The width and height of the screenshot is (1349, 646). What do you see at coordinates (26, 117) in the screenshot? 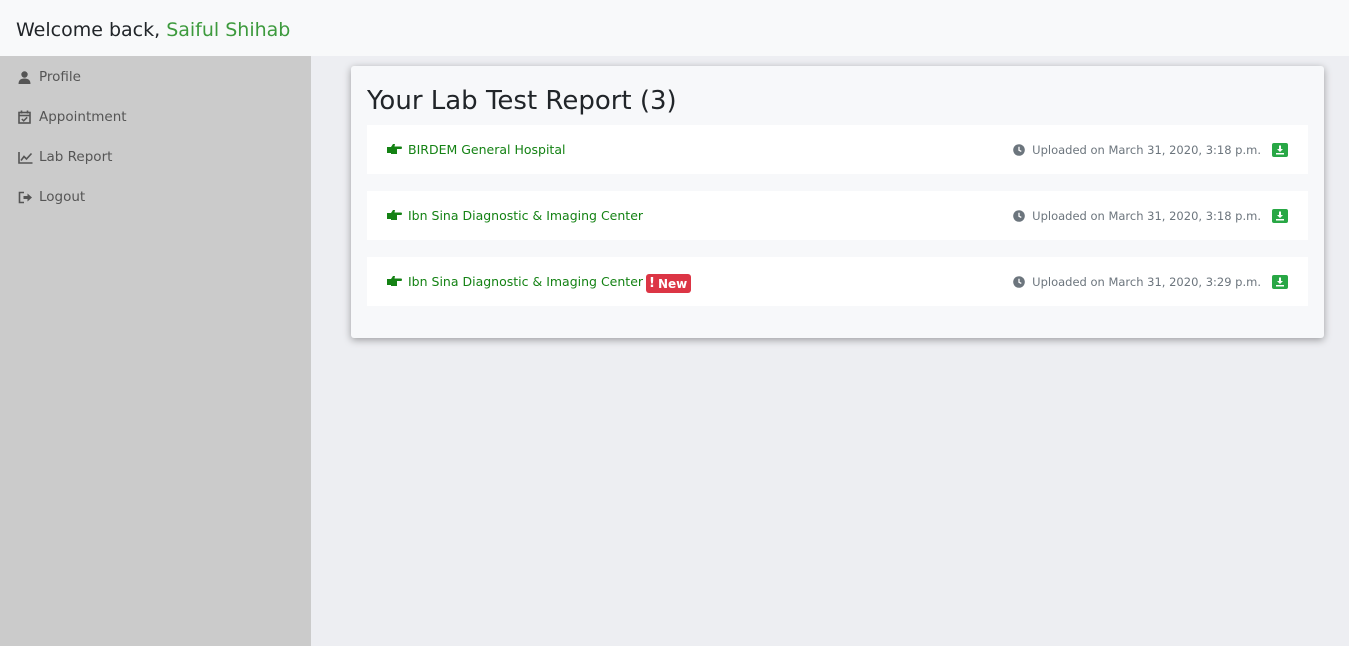
I see `calendar-check-icon` at bounding box center [26, 117].